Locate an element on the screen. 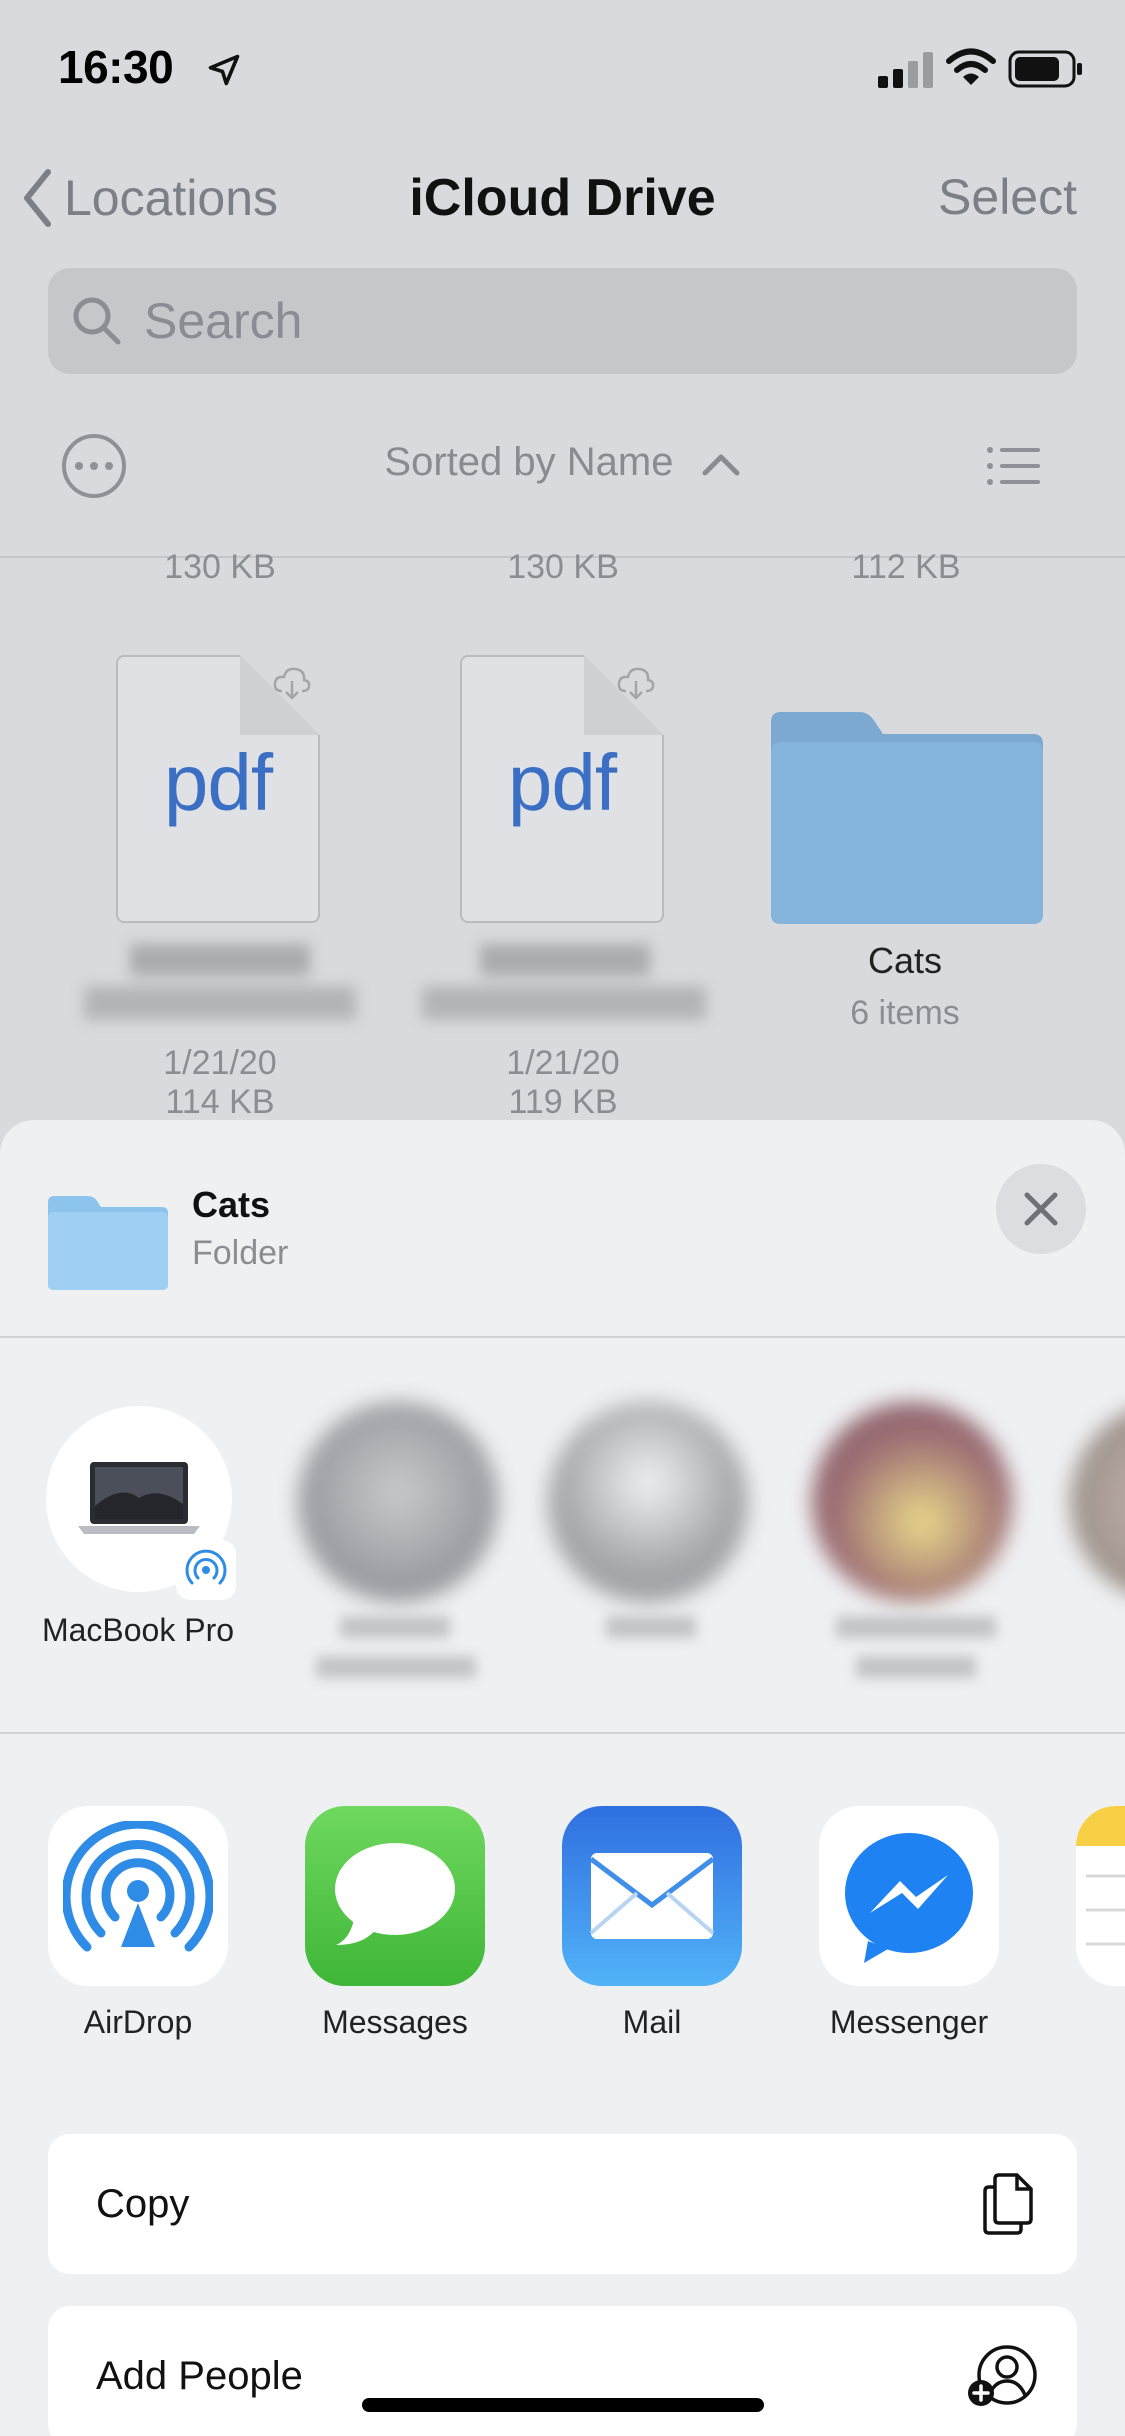 The width and height of the screenshot is (1125, 2436). copy-action: Copy is located at coordinates (562, 2204).